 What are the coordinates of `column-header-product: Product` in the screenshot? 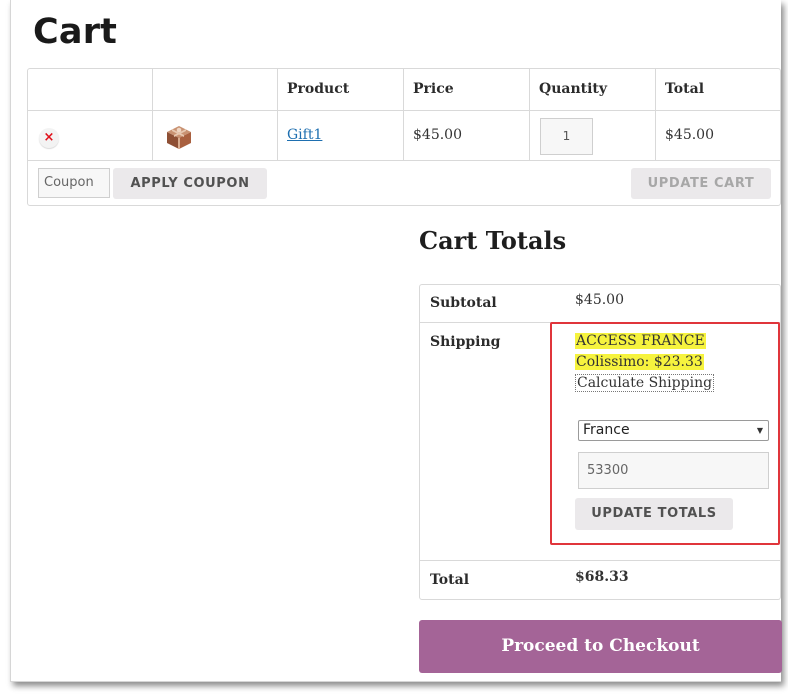 It's located at (318, 89).